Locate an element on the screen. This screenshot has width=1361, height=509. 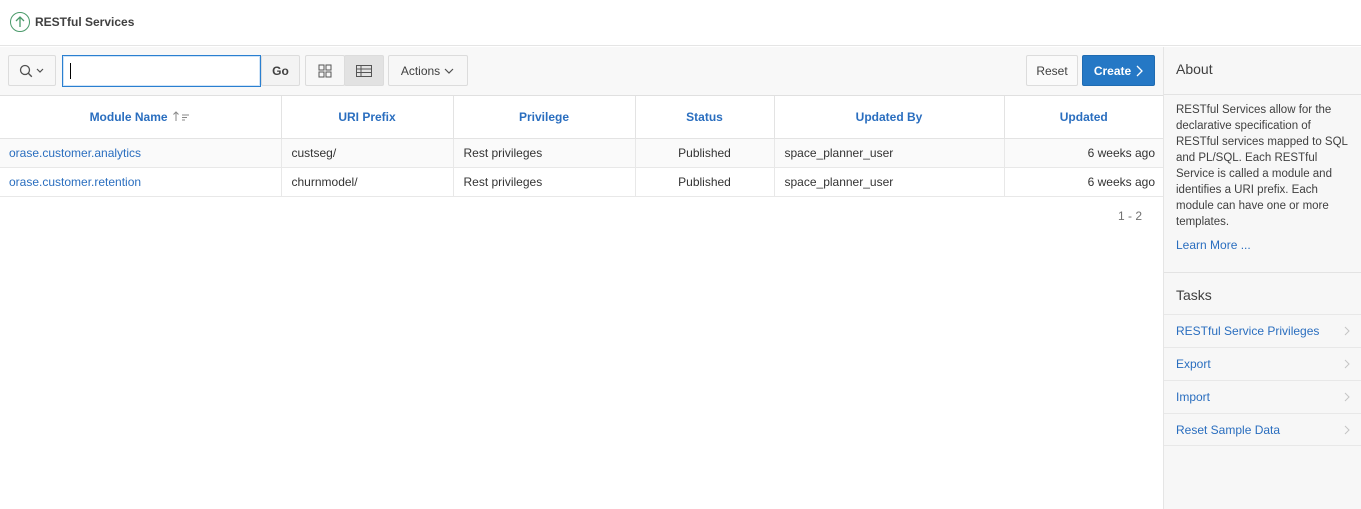
actions-menu-button: Actions is located at coordinates (428, 70).